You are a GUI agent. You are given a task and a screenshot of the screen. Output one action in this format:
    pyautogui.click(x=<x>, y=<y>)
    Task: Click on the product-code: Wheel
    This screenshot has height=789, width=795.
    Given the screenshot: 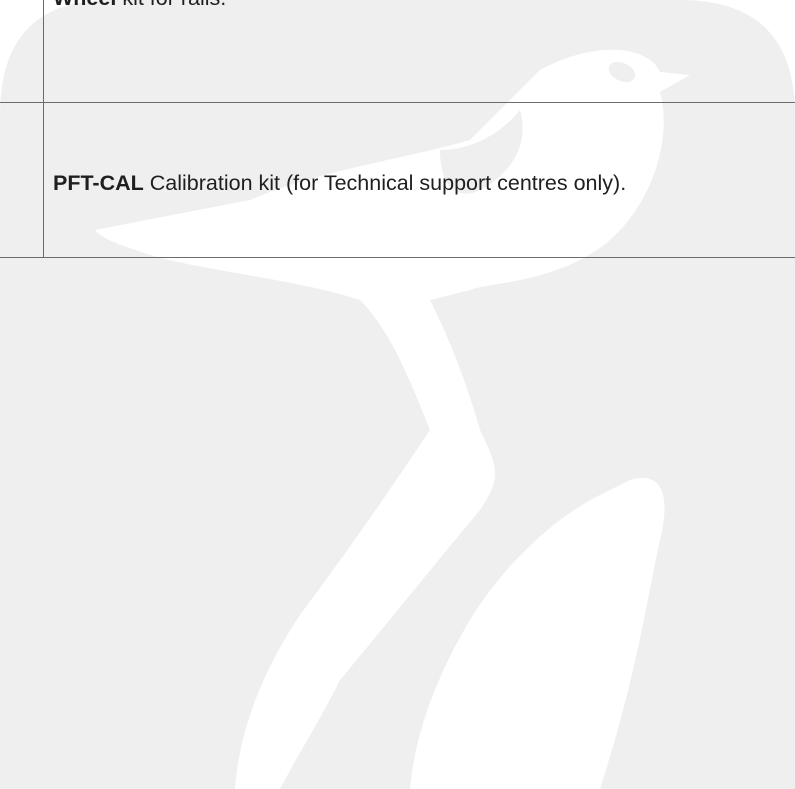 What is the action you would take?
    pyautogui.click(x=84, y=5)
    